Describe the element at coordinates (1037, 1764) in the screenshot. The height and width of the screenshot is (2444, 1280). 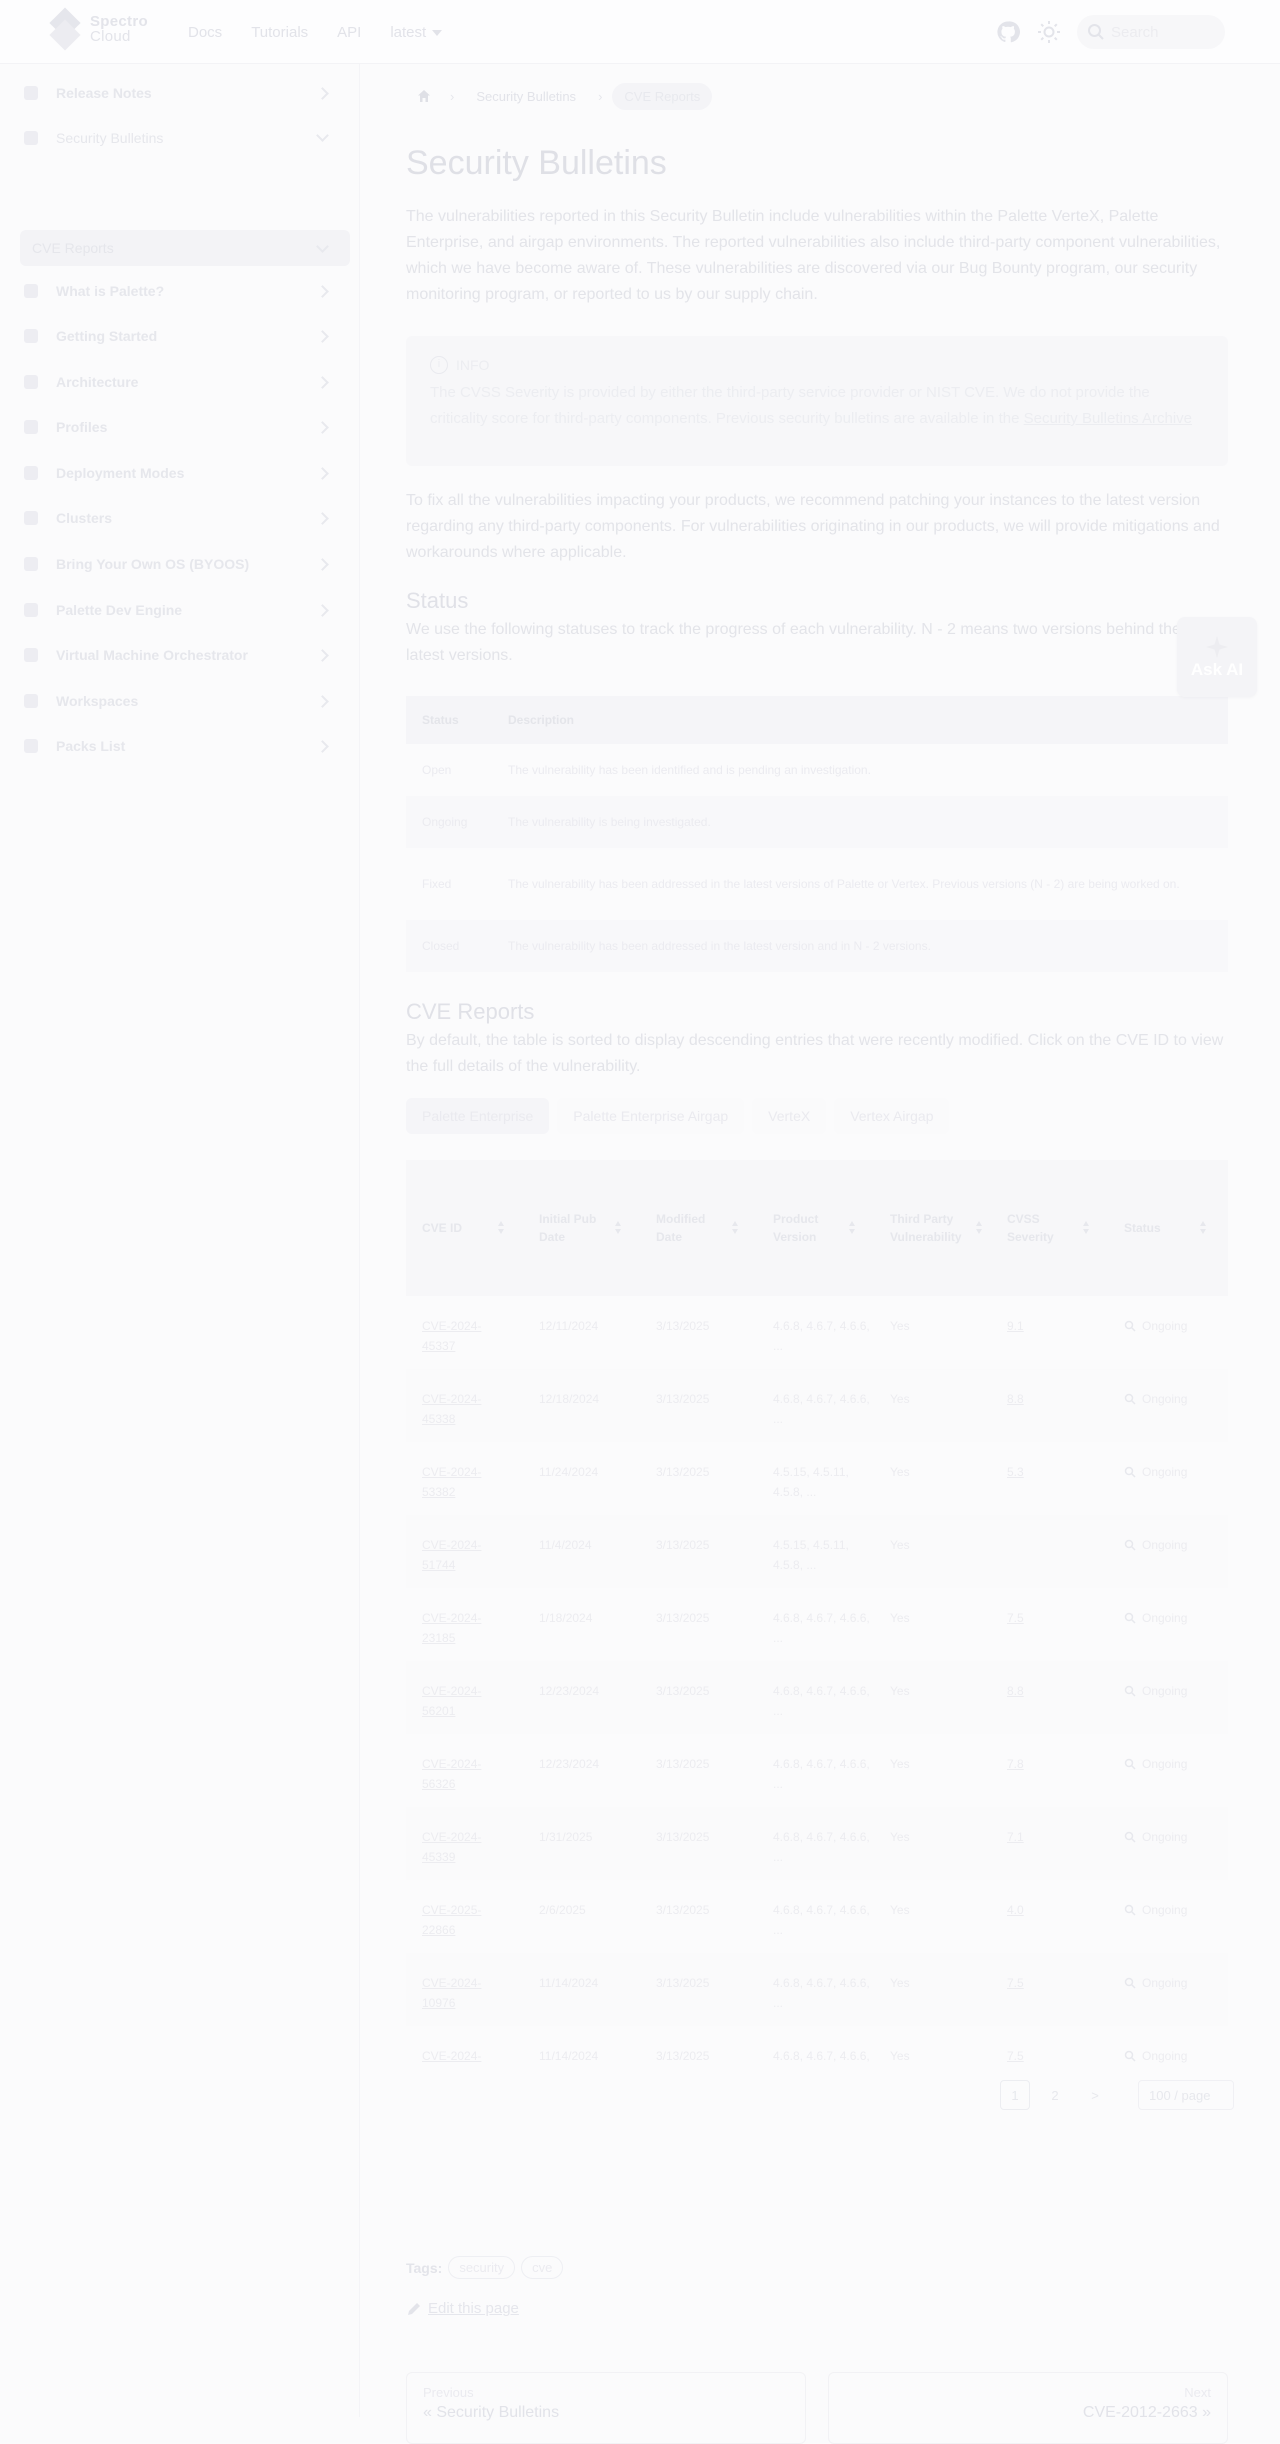
I see `cvss-severity-cell: 7.8` at that location.